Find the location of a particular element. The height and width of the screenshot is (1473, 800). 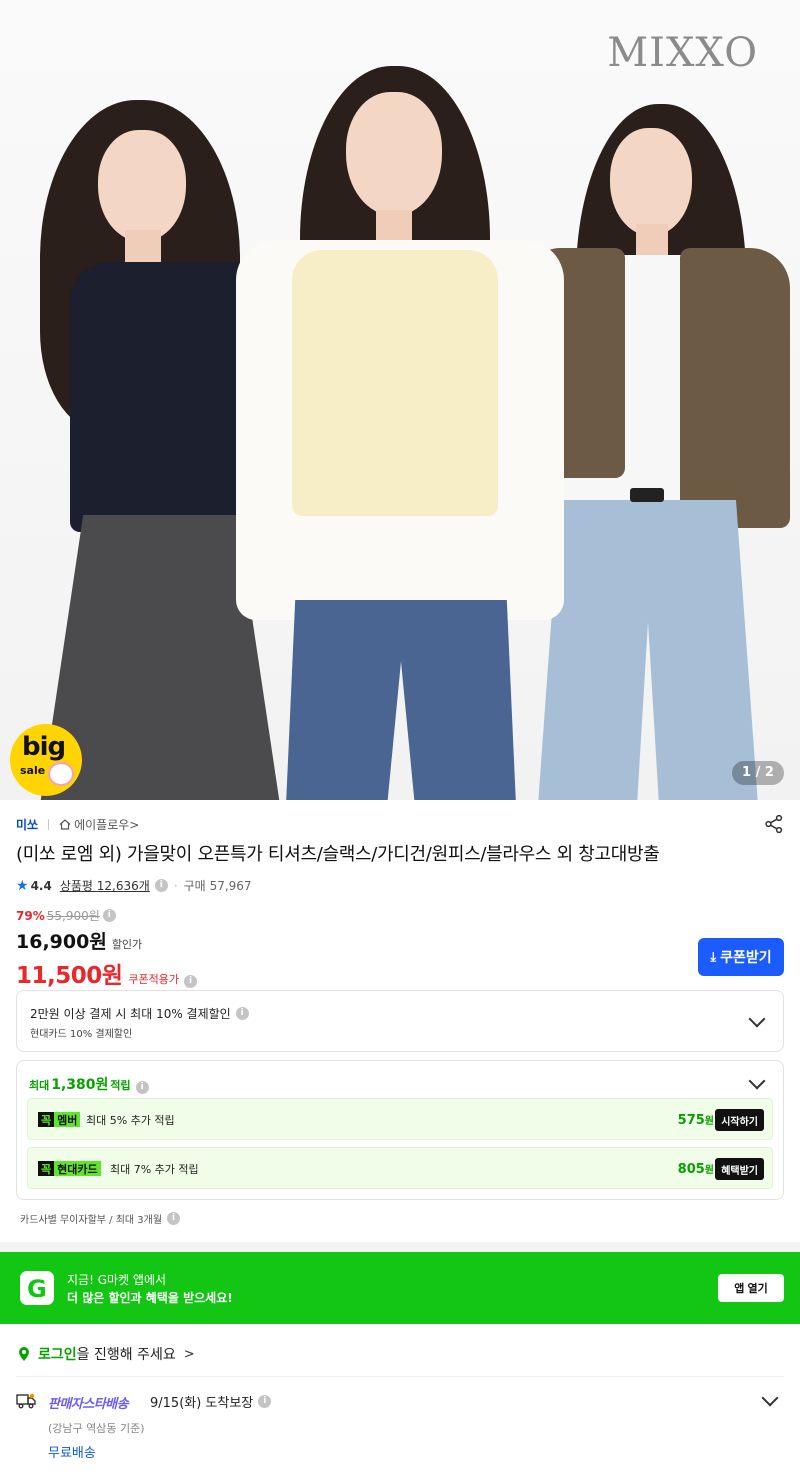

truck-icon is located at coordinates (26, 1401).